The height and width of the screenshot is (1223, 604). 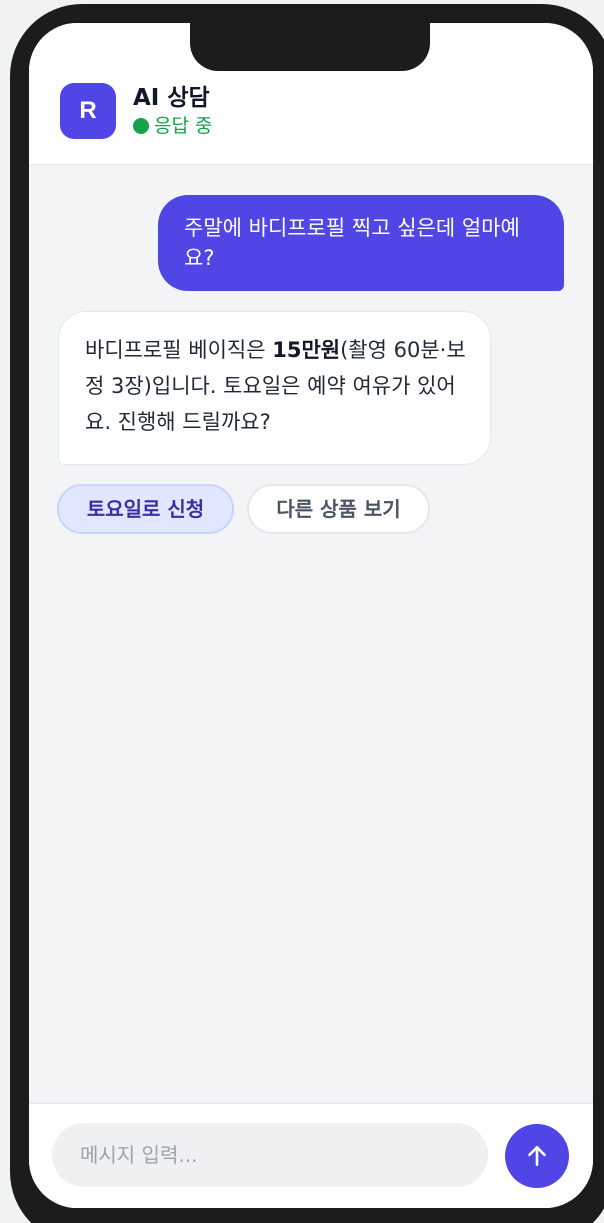 I want to click on quick-reply-other-products: 다른 상품 보기, so click(x=338, y=509).